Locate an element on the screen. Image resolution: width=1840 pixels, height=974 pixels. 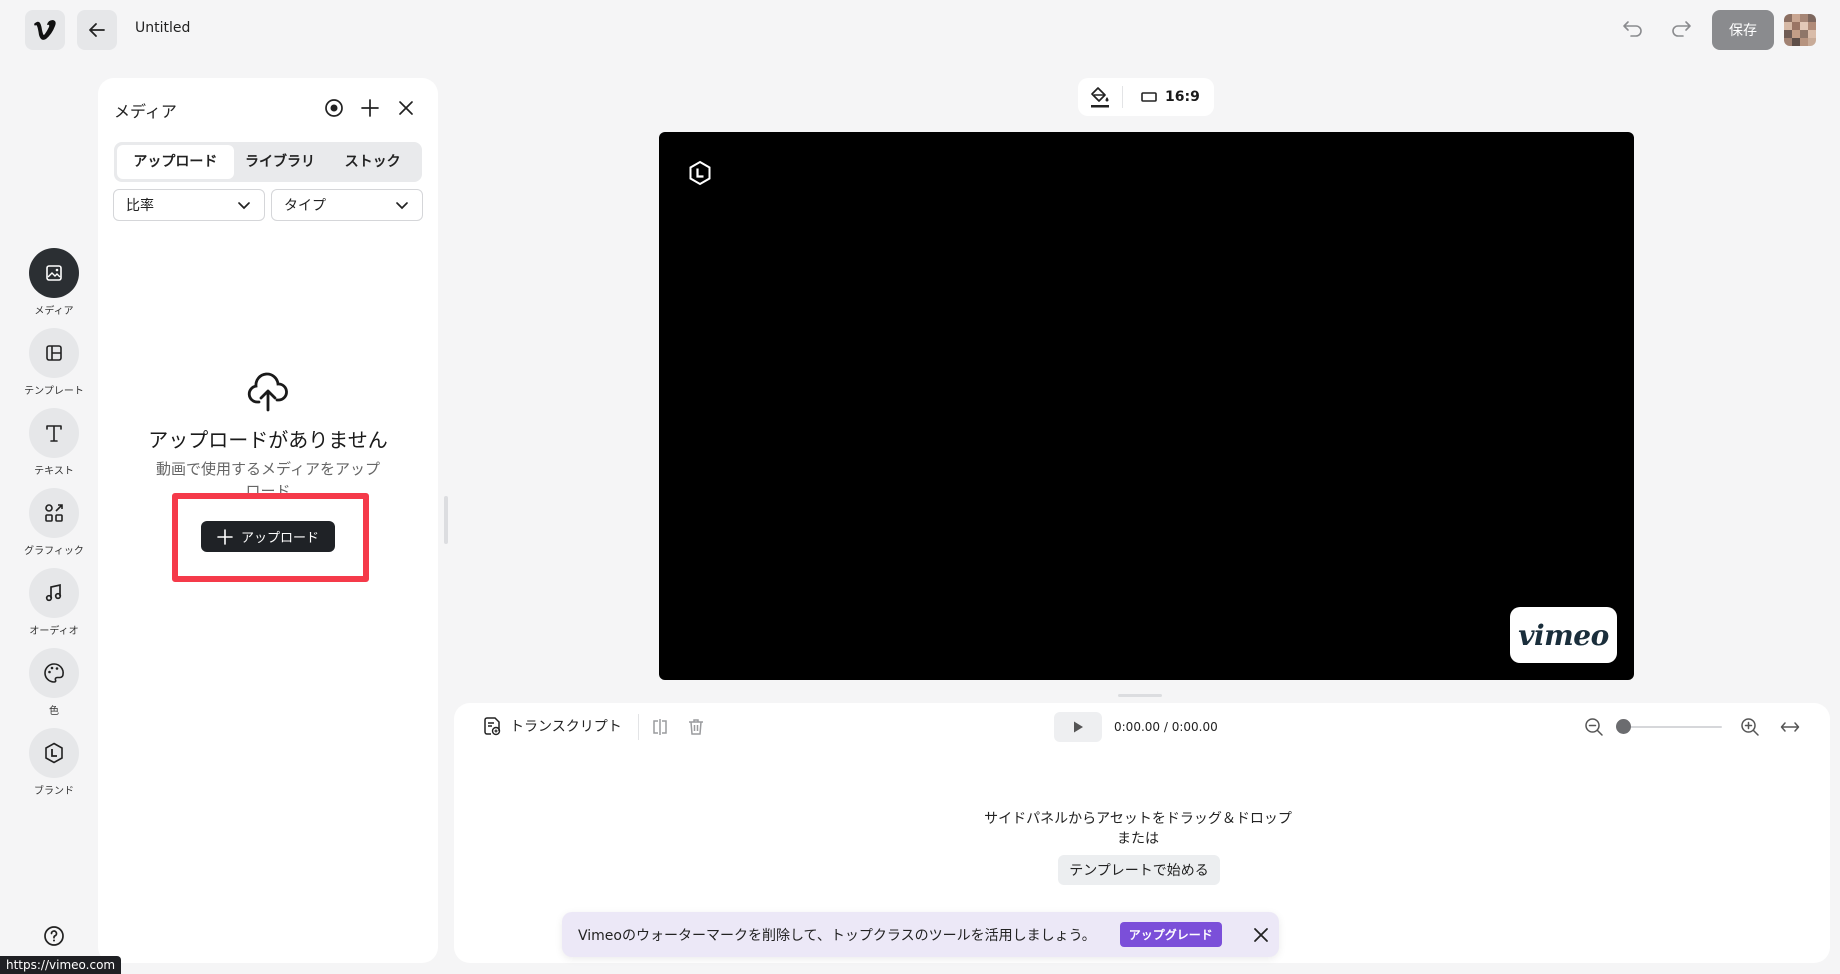
zoom-slider-track is located at coordinates (1669, 727).